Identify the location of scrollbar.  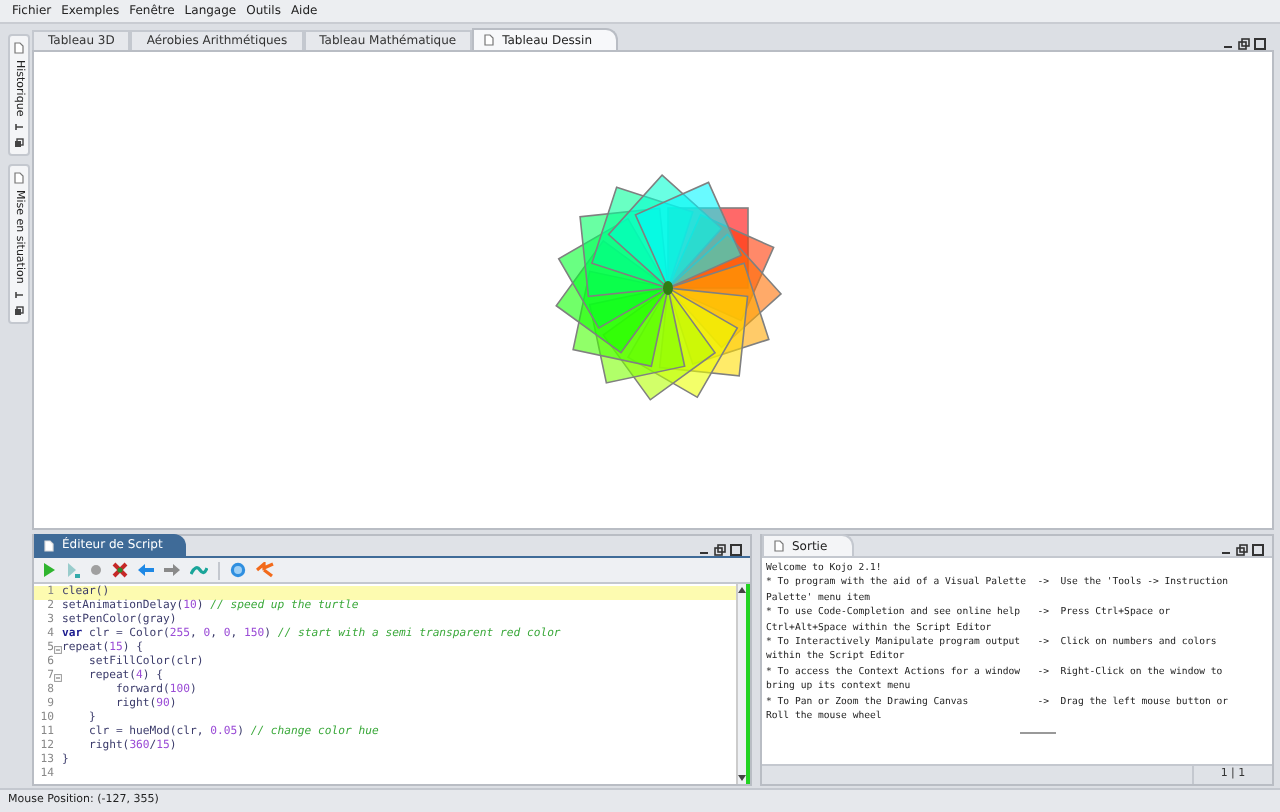
(741, 684).